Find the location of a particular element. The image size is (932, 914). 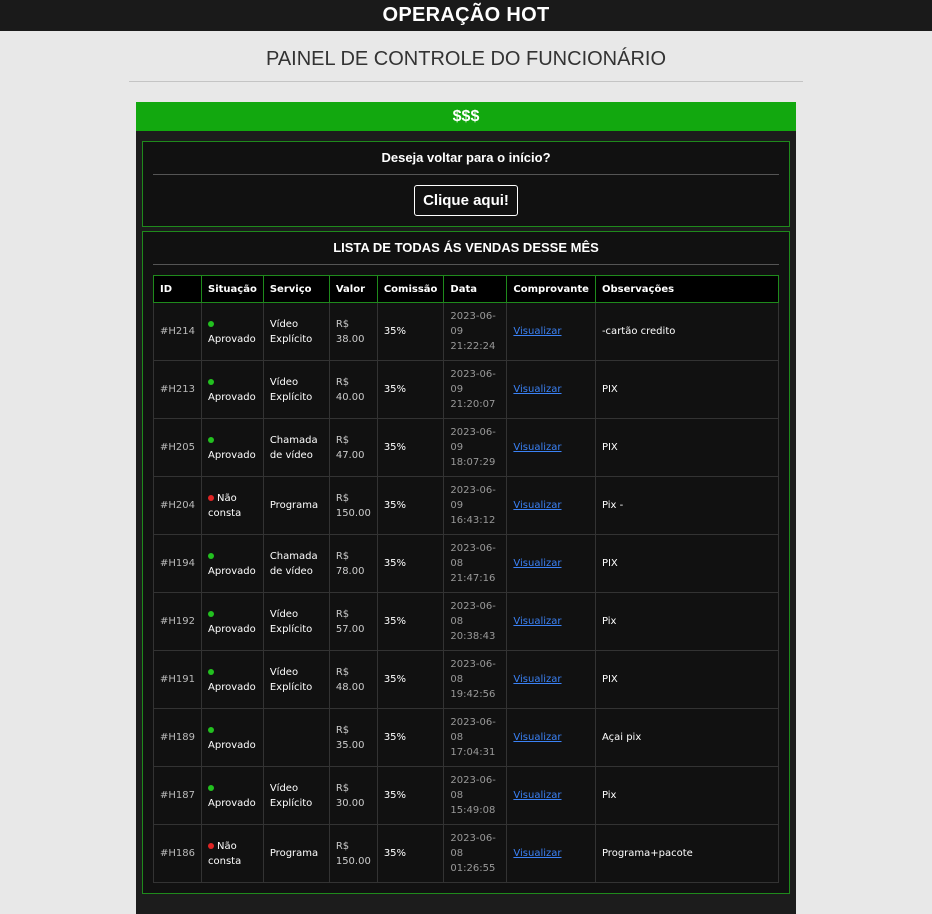

sale-value: R$ 78.00 is located at coordinates (353, 563).